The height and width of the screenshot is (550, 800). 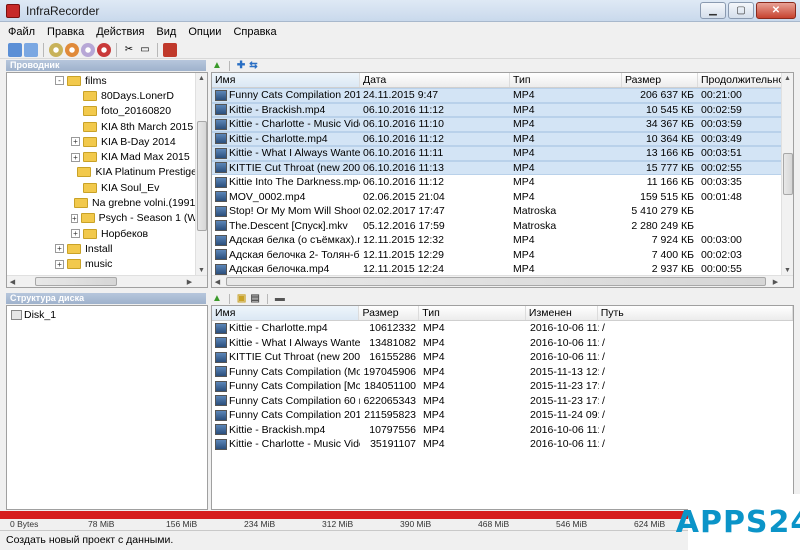 I want to click on tree-vertical-scrollbar: ▲ ▼, so click(x=201, y=174).